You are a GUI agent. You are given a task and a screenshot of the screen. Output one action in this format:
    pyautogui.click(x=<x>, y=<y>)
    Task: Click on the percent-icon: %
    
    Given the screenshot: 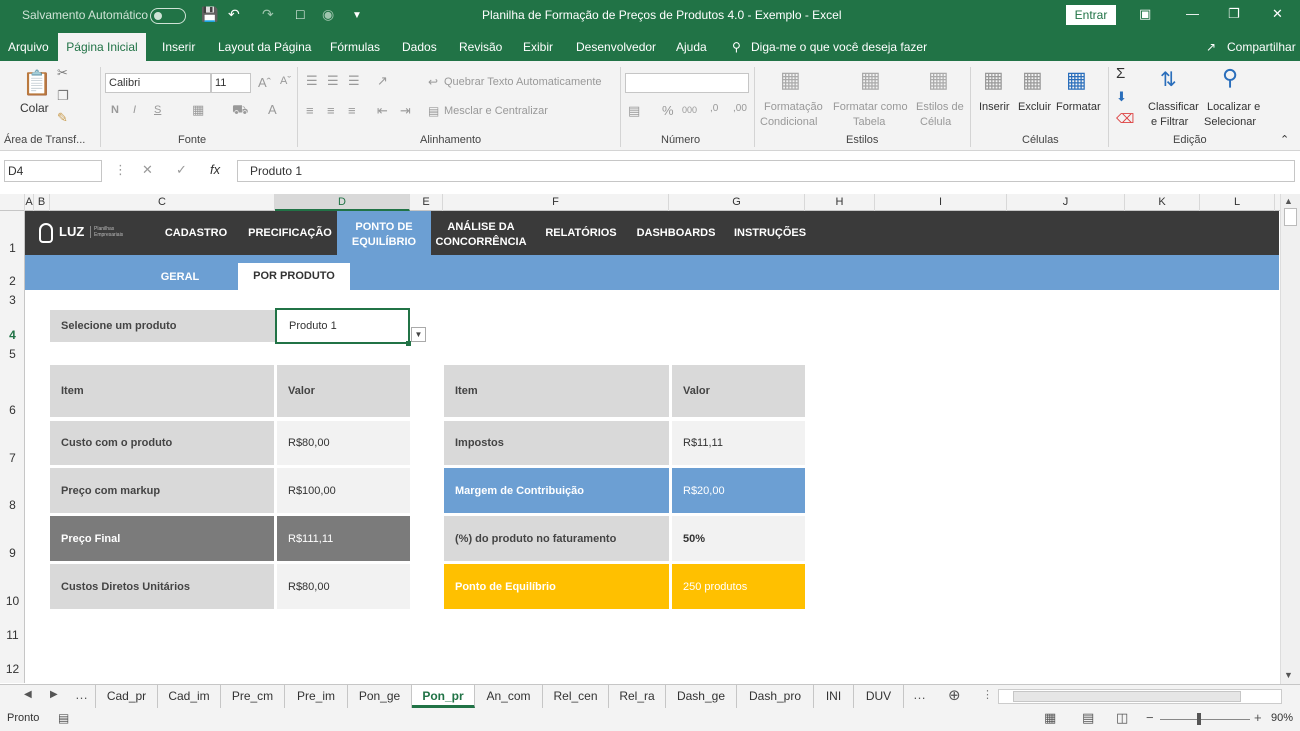 What is the action you would take?
    pyautogui.click(x=668, y=110)
    